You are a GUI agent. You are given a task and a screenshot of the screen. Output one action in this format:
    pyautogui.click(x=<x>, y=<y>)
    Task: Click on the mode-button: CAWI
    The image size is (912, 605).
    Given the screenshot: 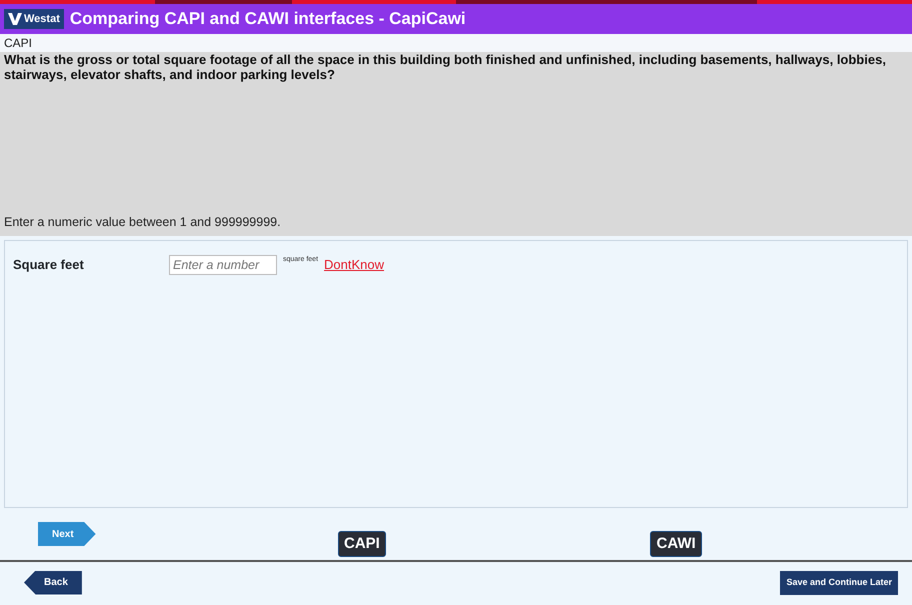 What is the action you would take?
    pyautogui.click(x=676, y=544)
    